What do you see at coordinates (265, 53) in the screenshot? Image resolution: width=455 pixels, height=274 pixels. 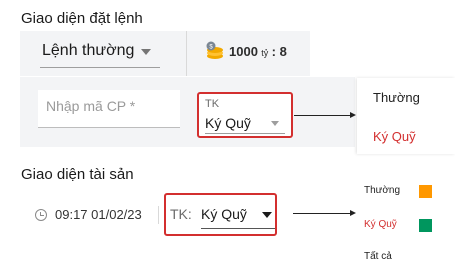 I see `balance-unit: tỷ` at bounding box center [265, 53].